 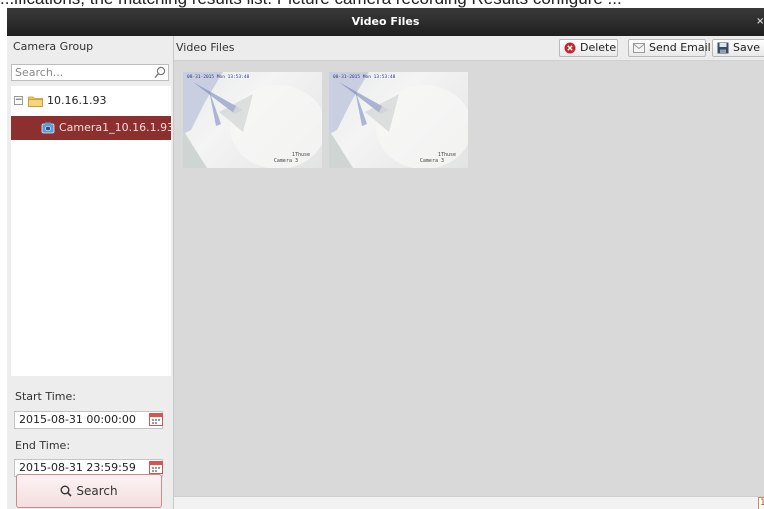 I want to click on camera-search-input, so click(x=78, y=72).